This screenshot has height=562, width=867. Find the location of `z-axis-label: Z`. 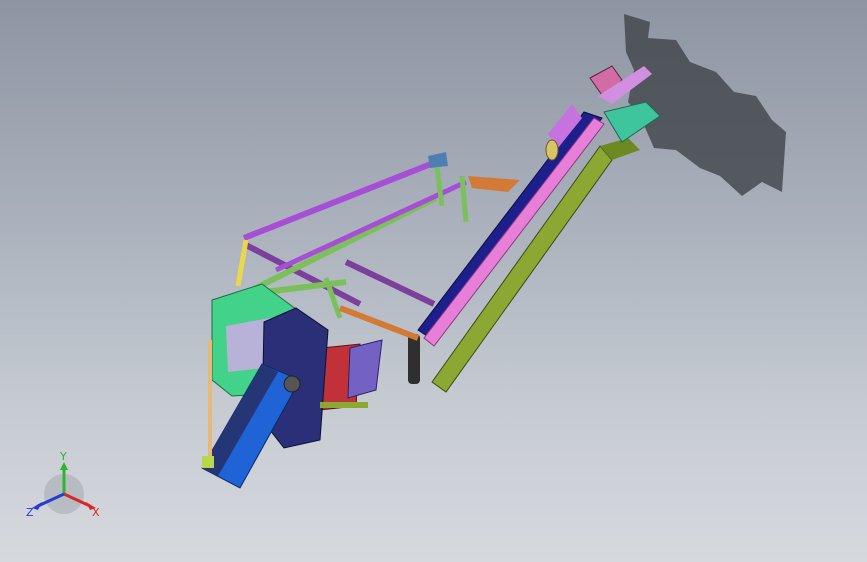

z-axis-label: Z is located at coordinates (30, 512).